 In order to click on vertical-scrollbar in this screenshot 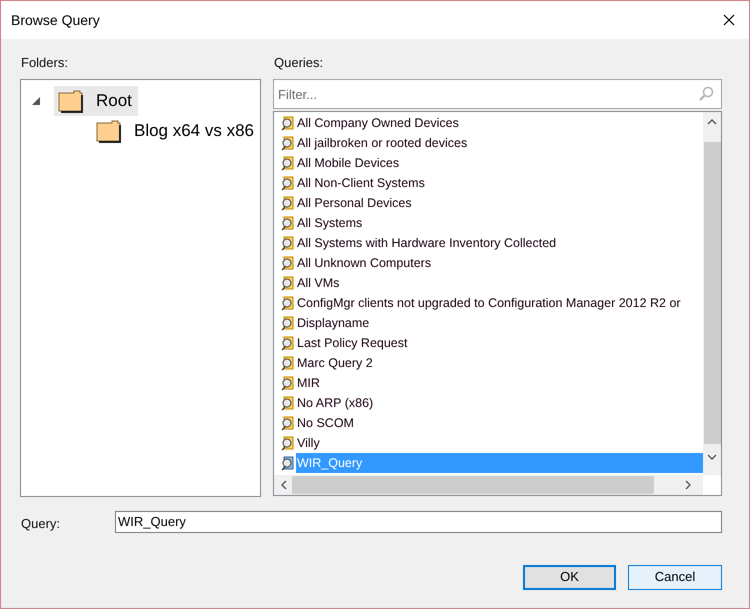, I will do `click(712, 293)`.